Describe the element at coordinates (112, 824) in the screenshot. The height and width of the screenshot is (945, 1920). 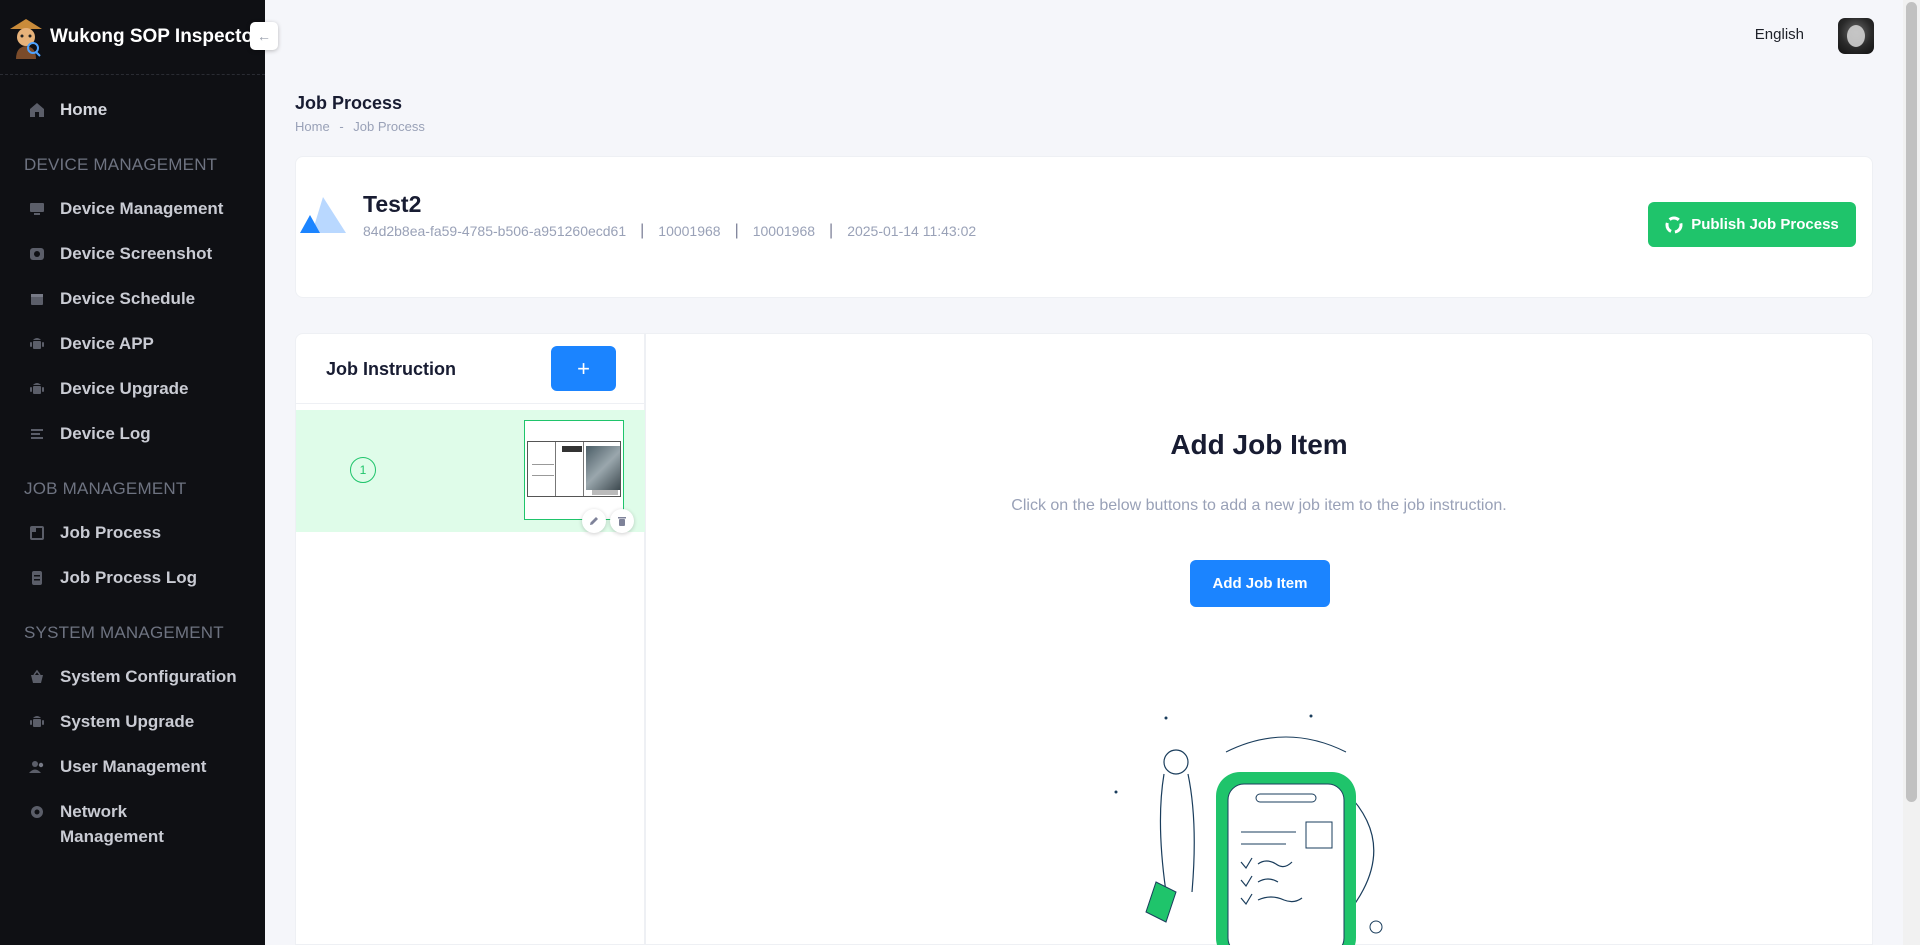
I see `sidebar-item-label: Network Management` at that location.